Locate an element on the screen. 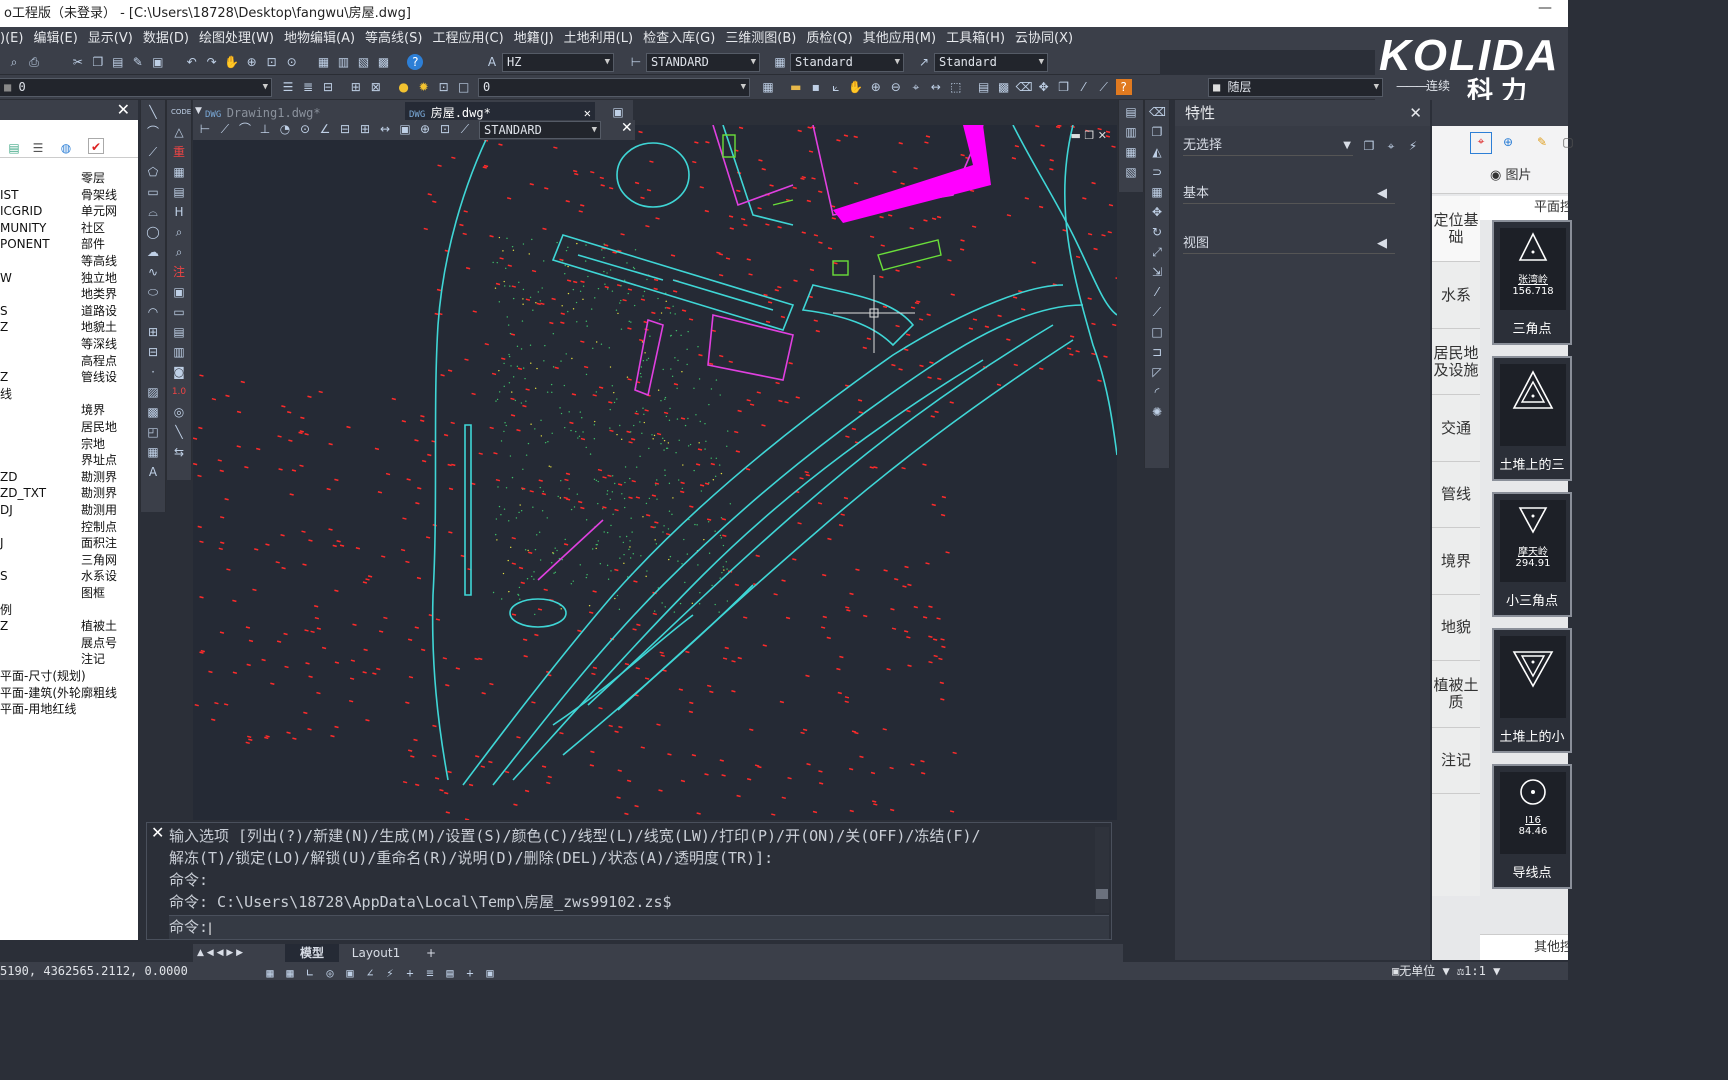 The height and width of the screenshot is (1080, 1728). undo-icon: ↶ is located at coordinates (192, 62).